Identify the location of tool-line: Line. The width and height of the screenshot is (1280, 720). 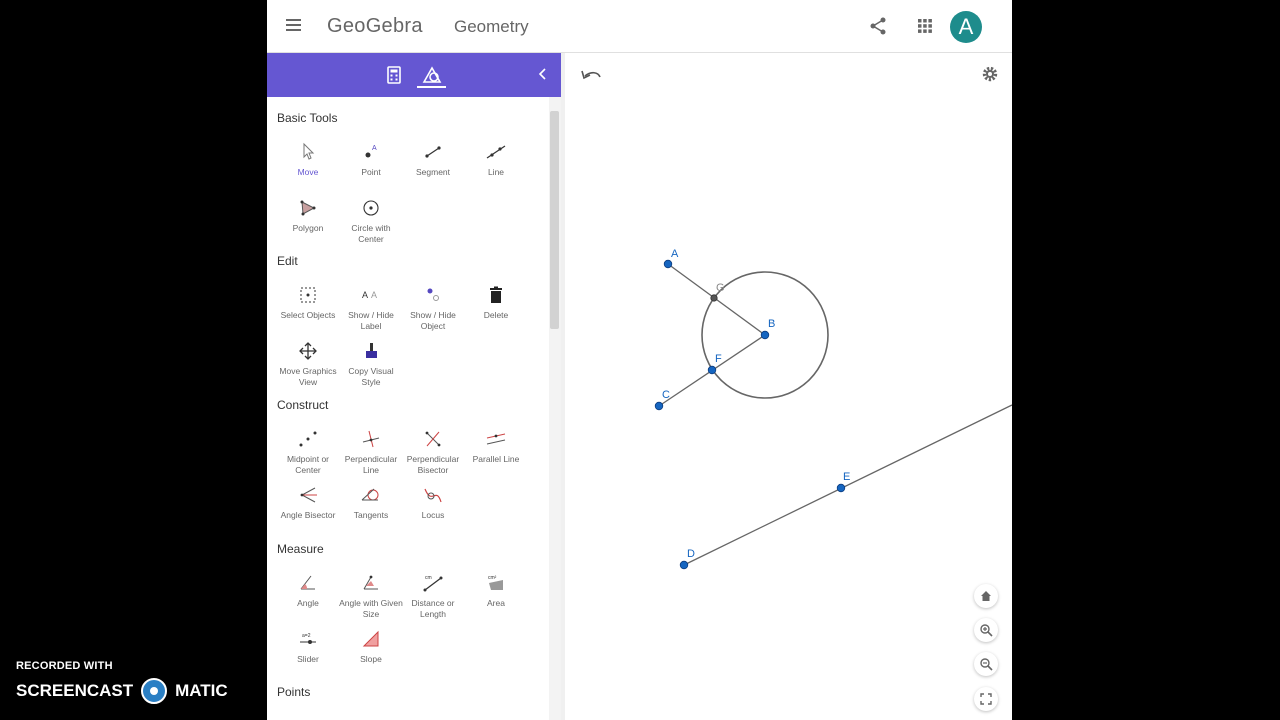
(496, 159).